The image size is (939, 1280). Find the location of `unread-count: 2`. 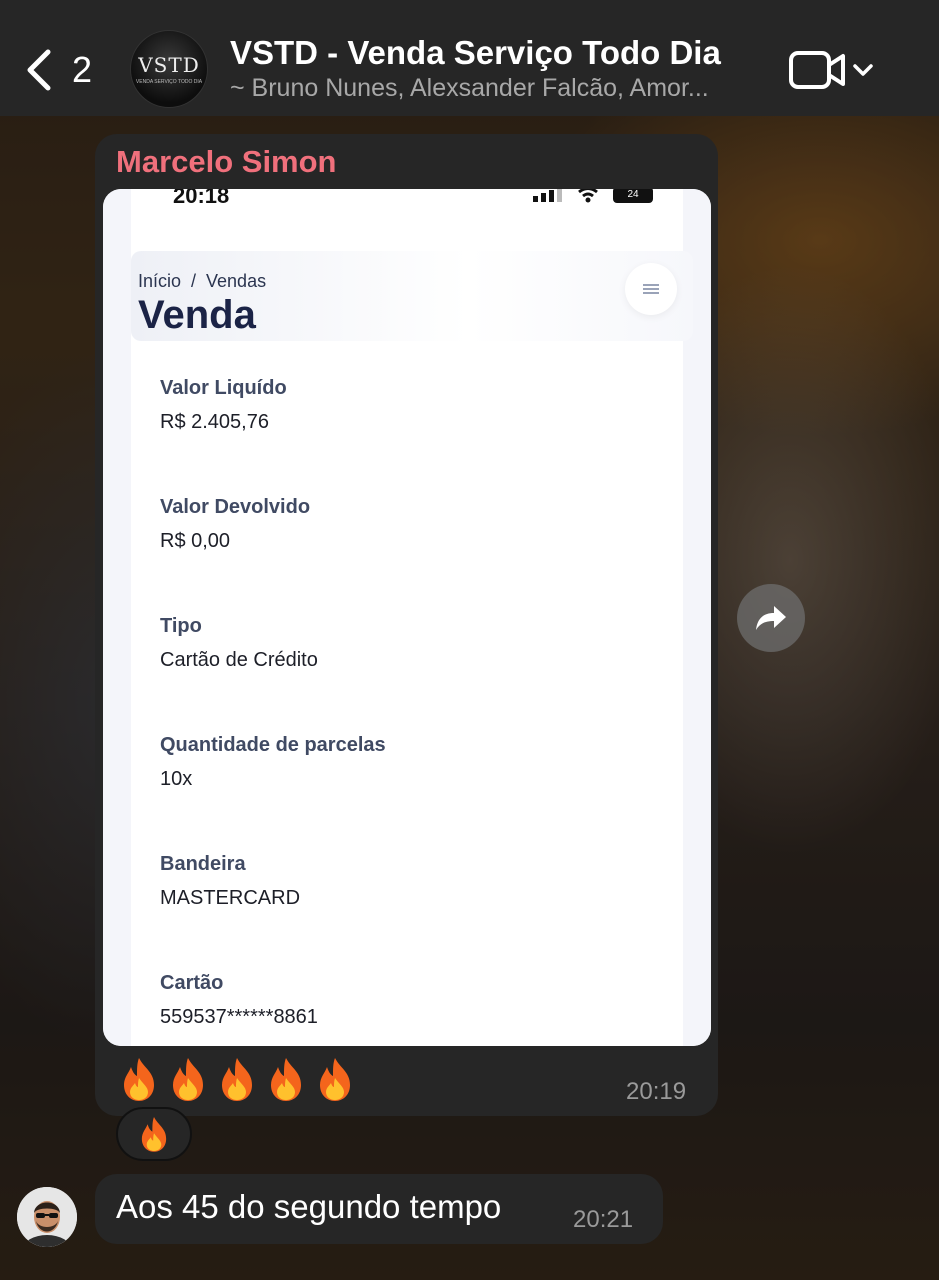

unread-count: 2 is located at coordinates (82, 69).